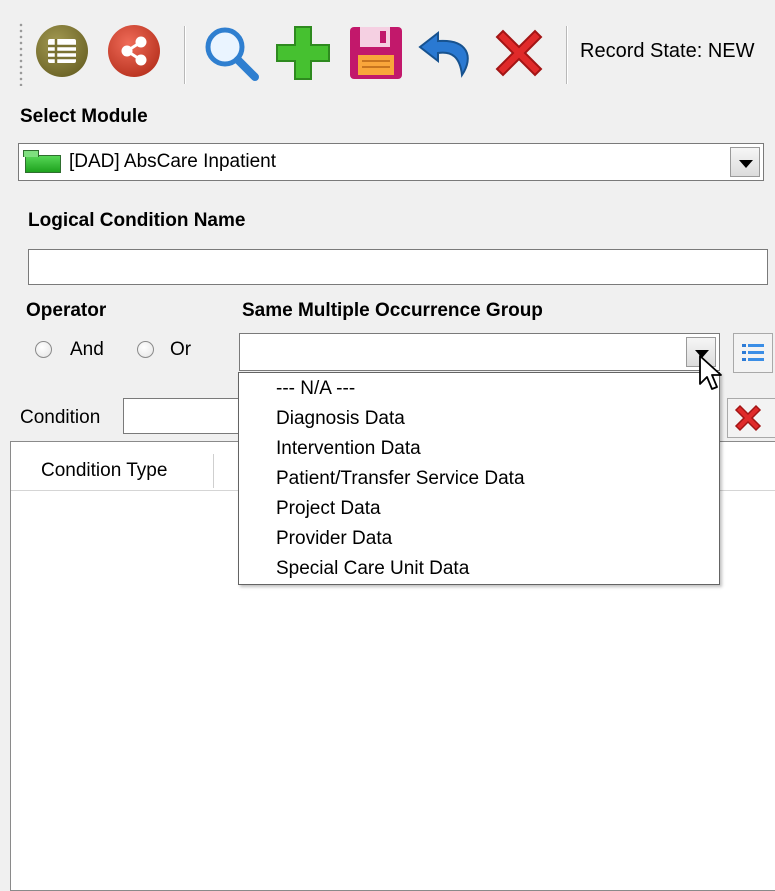  Describe the element at coordinates (392, 310) in the screenshot. I see `occurrence-group-label: Same Multiple Occurrence Group` at that location.